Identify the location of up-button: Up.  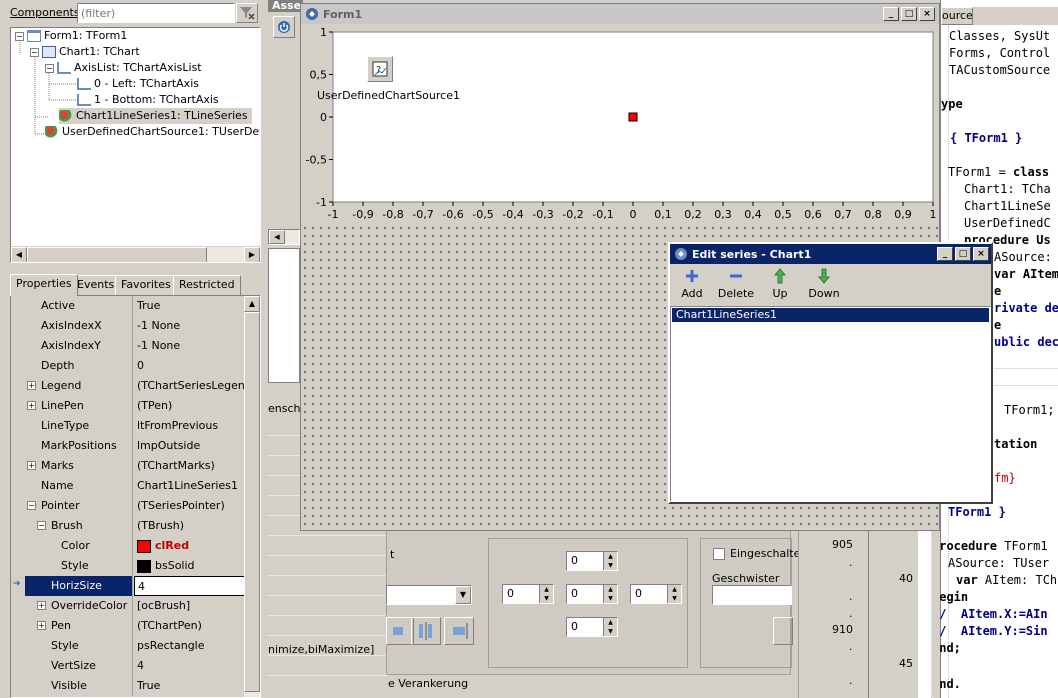
(780, 286).